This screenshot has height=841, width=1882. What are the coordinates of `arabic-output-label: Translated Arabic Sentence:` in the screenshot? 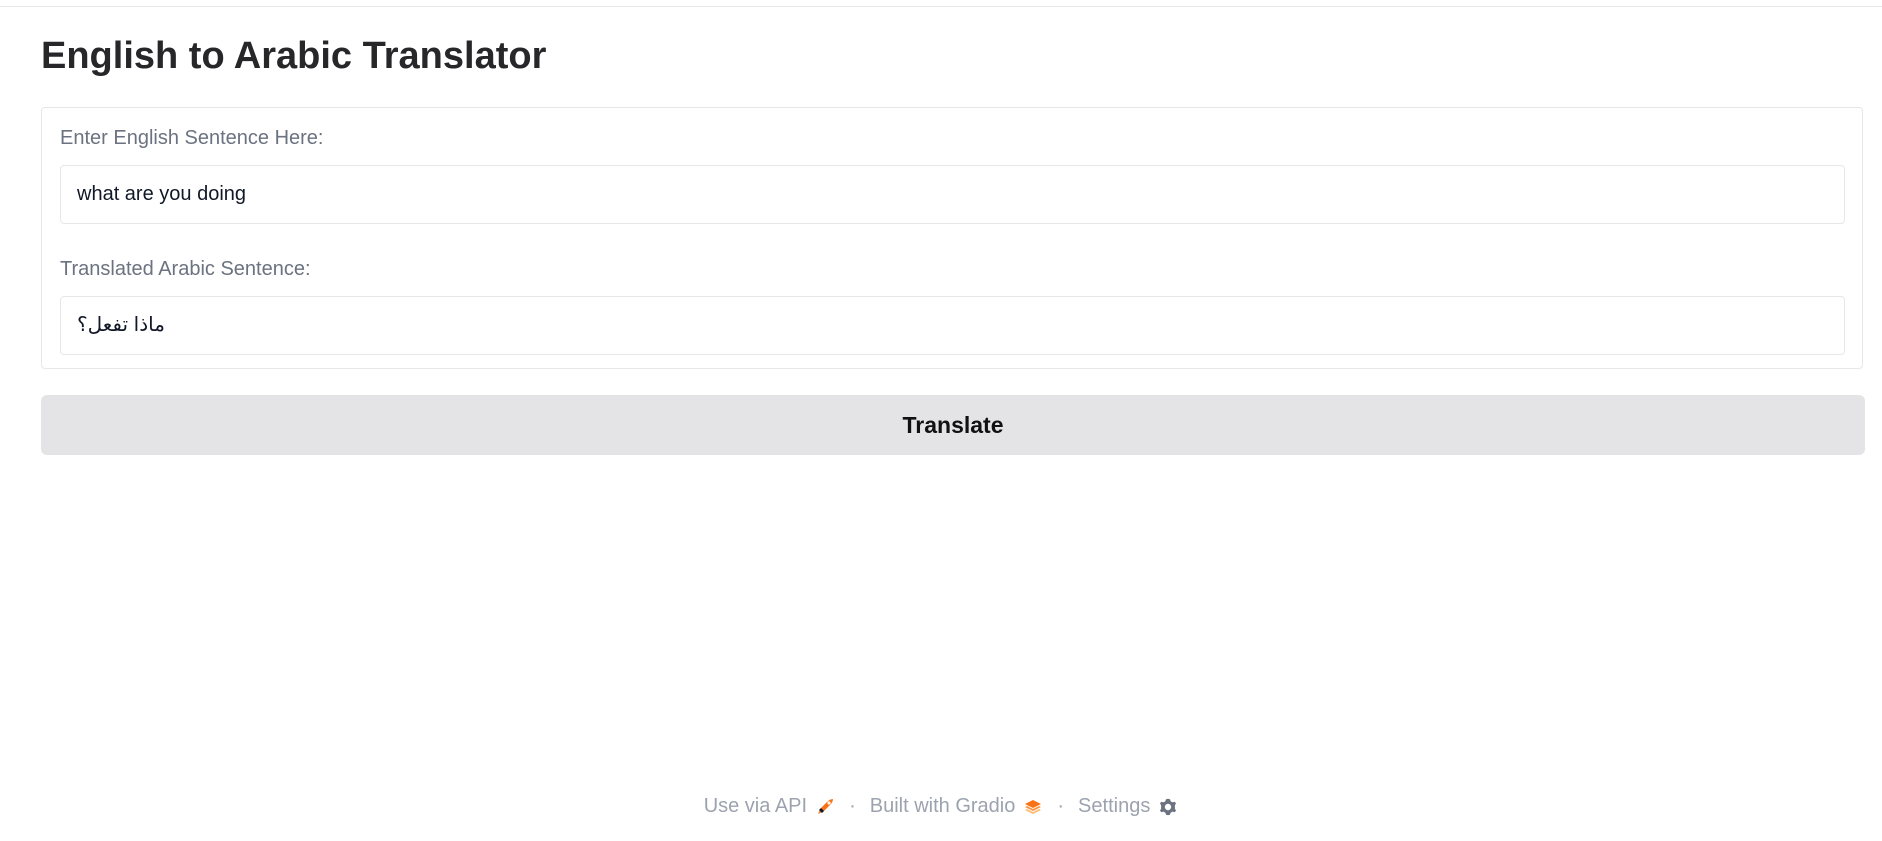 It's located at (185, 269).